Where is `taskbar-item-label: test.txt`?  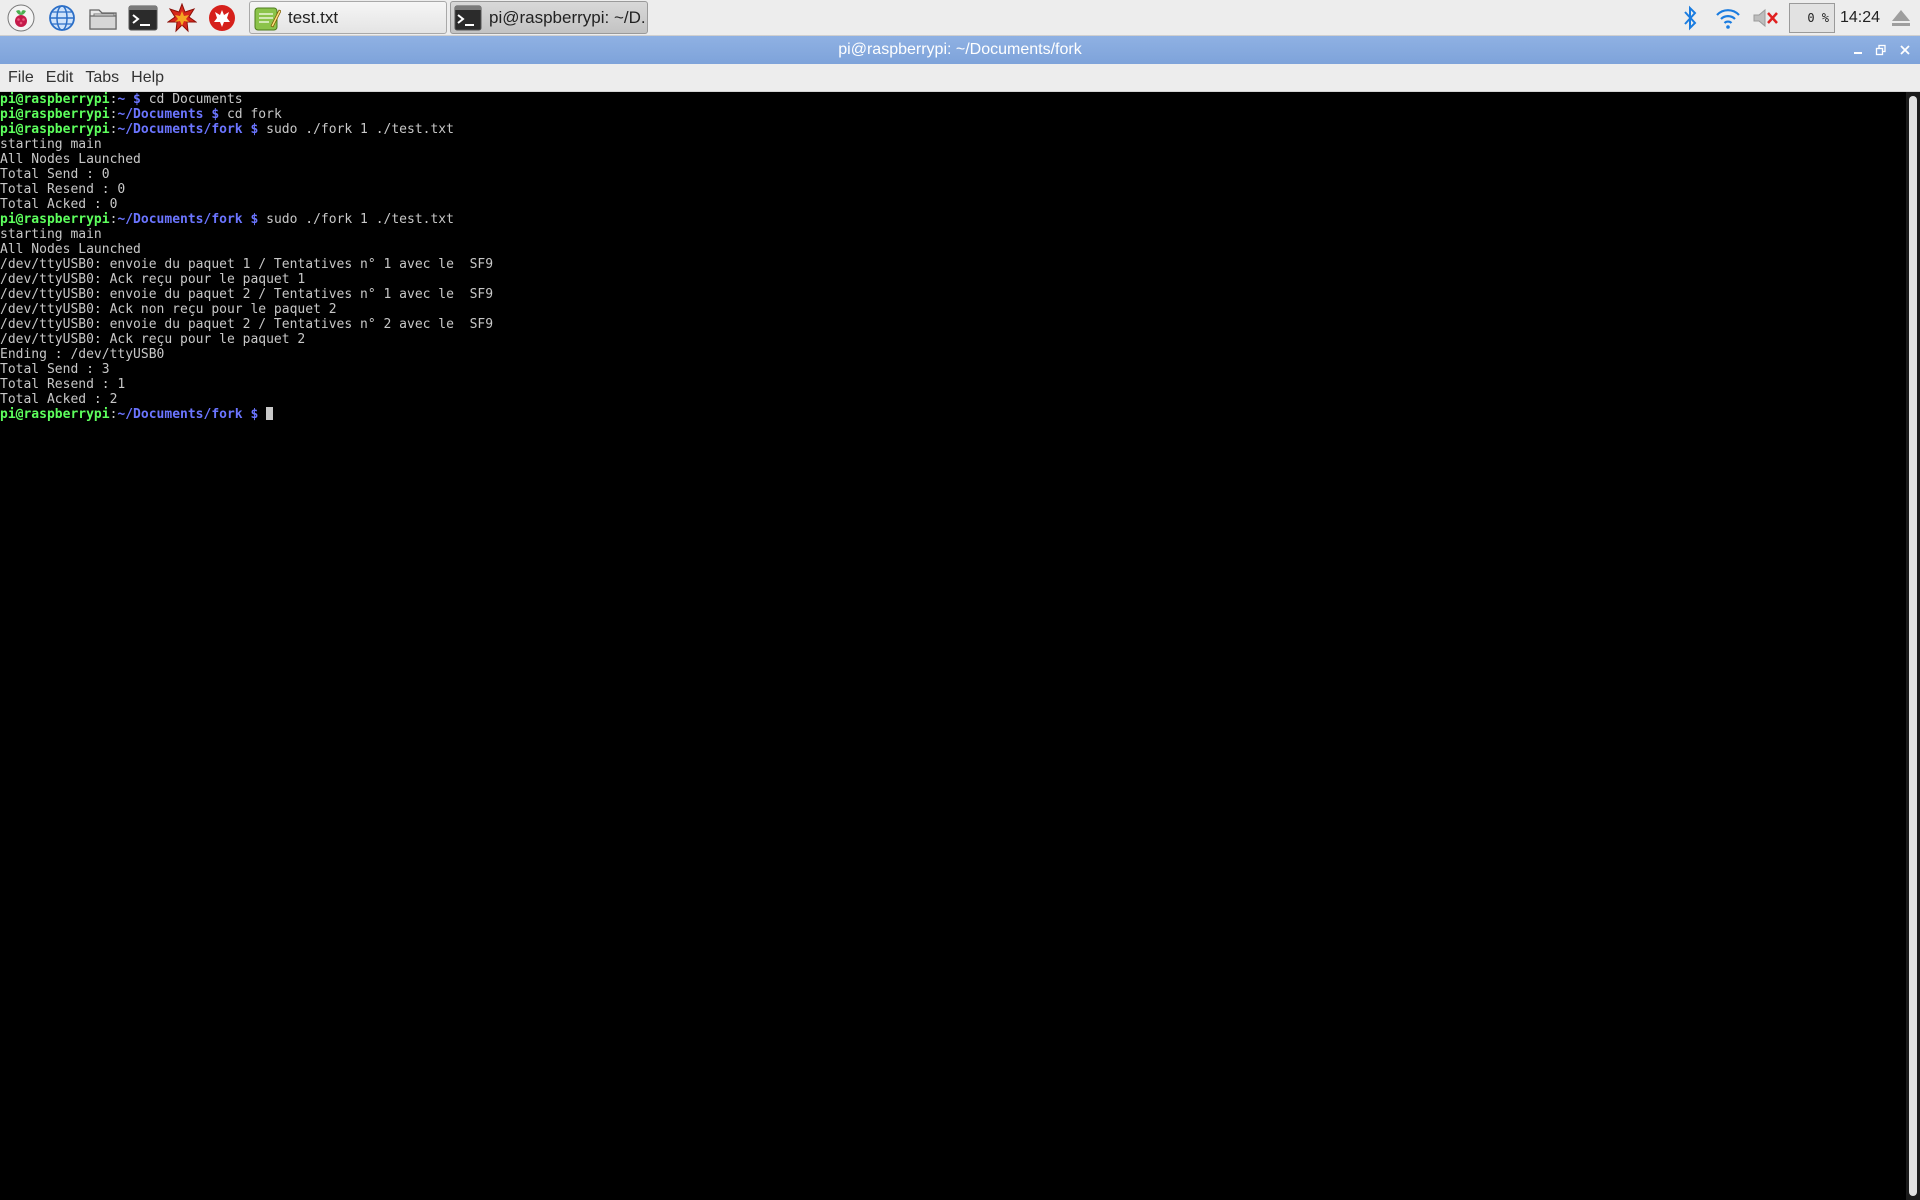
taskbar-item-label: test.txt is located at coordinates (313, 17).